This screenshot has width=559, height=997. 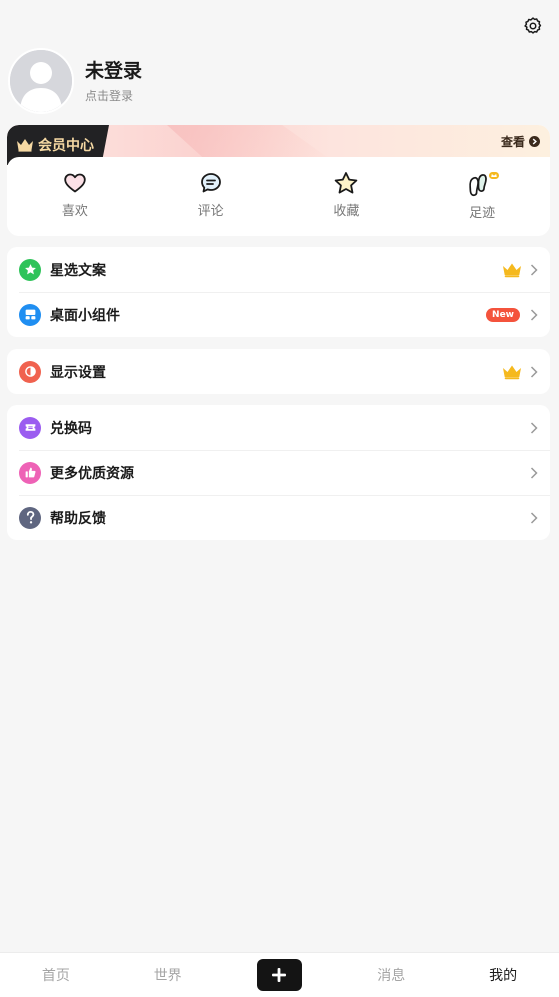 What do you see at coordinates (75, 81) in the screenshot?
I see `profile-section: 未登录 点击登录` at bounding box center [75, 81].